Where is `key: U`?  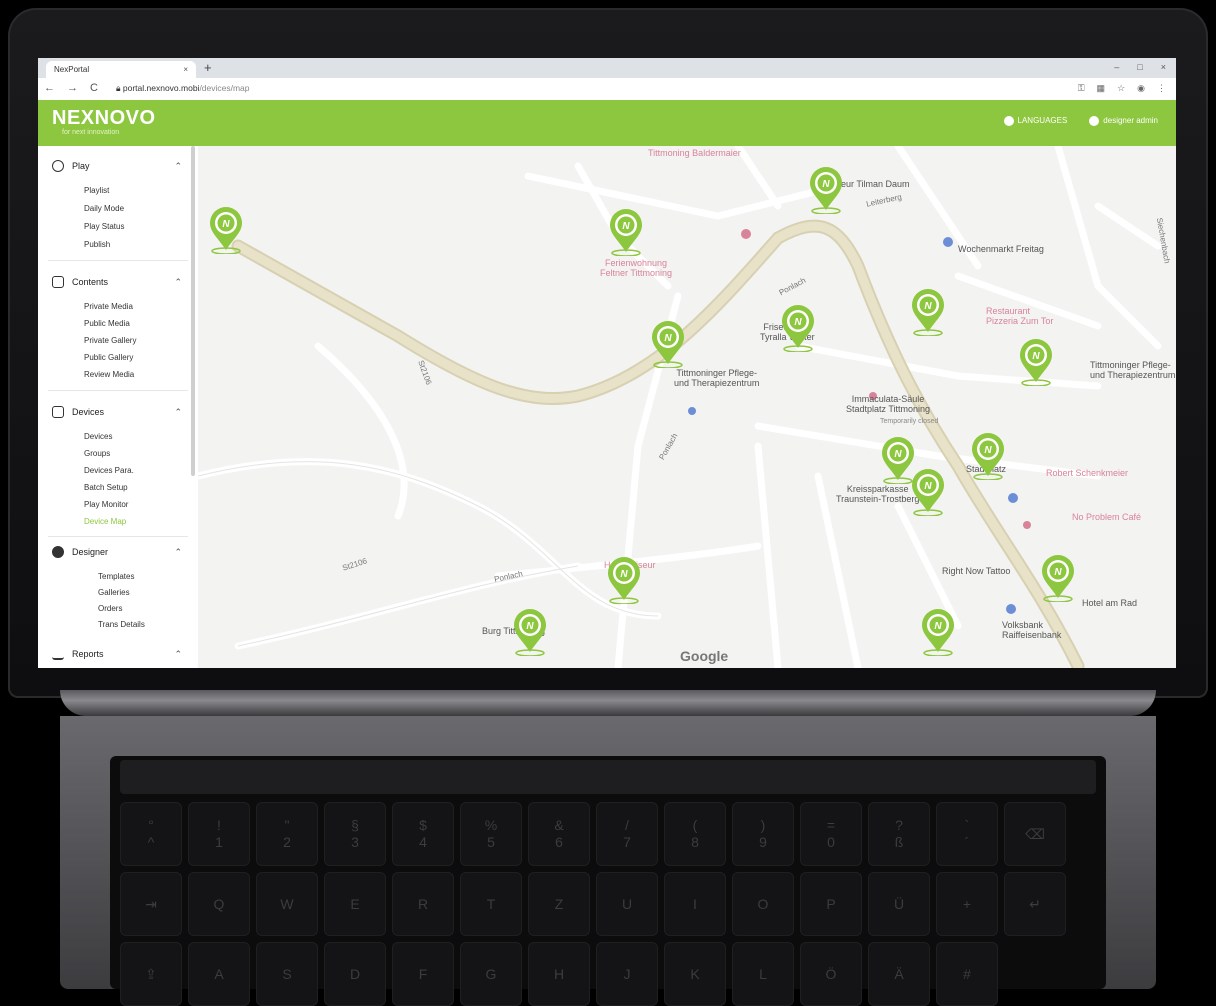 key: U is located at coordinates (627, 904).